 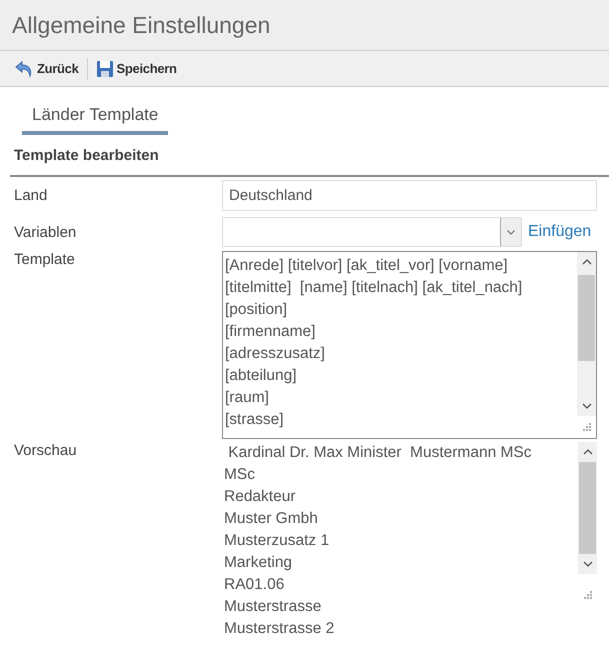 What do you see at coordinates (31, 195) in the screenshot?
I see `field-label: Land` at bounding box center [31, 195].